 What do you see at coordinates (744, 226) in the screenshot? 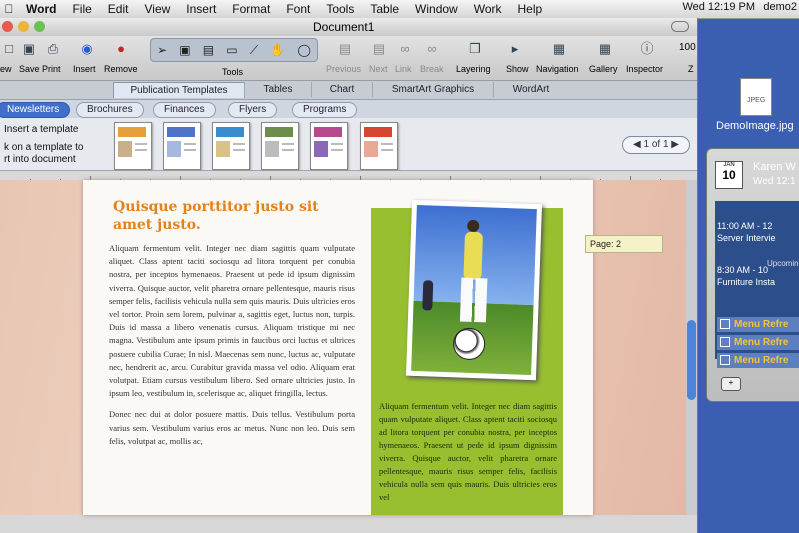
I see `event-time: 11:00 AM - 12` at bounding box center [744, 226].